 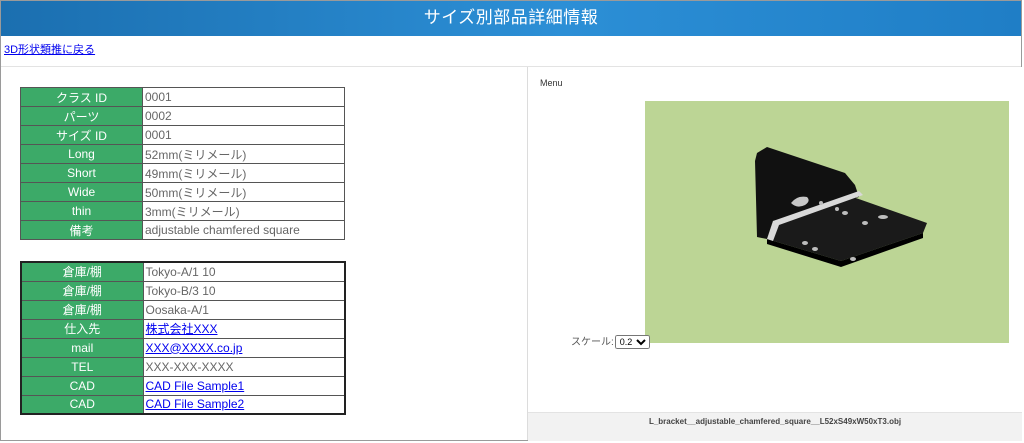 I want to click on table-row: サイズ ID 0001, so click(x=182, y=135).